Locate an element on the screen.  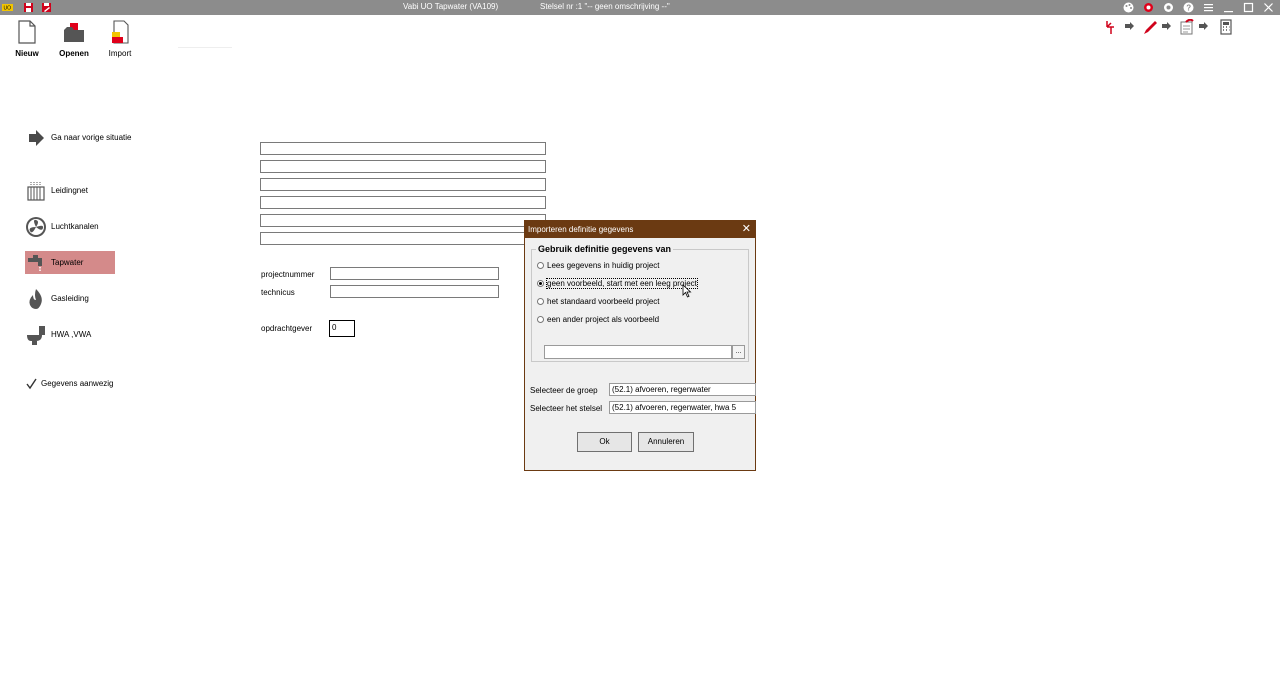
open-label: Openen is located at coordinates (74, 53).